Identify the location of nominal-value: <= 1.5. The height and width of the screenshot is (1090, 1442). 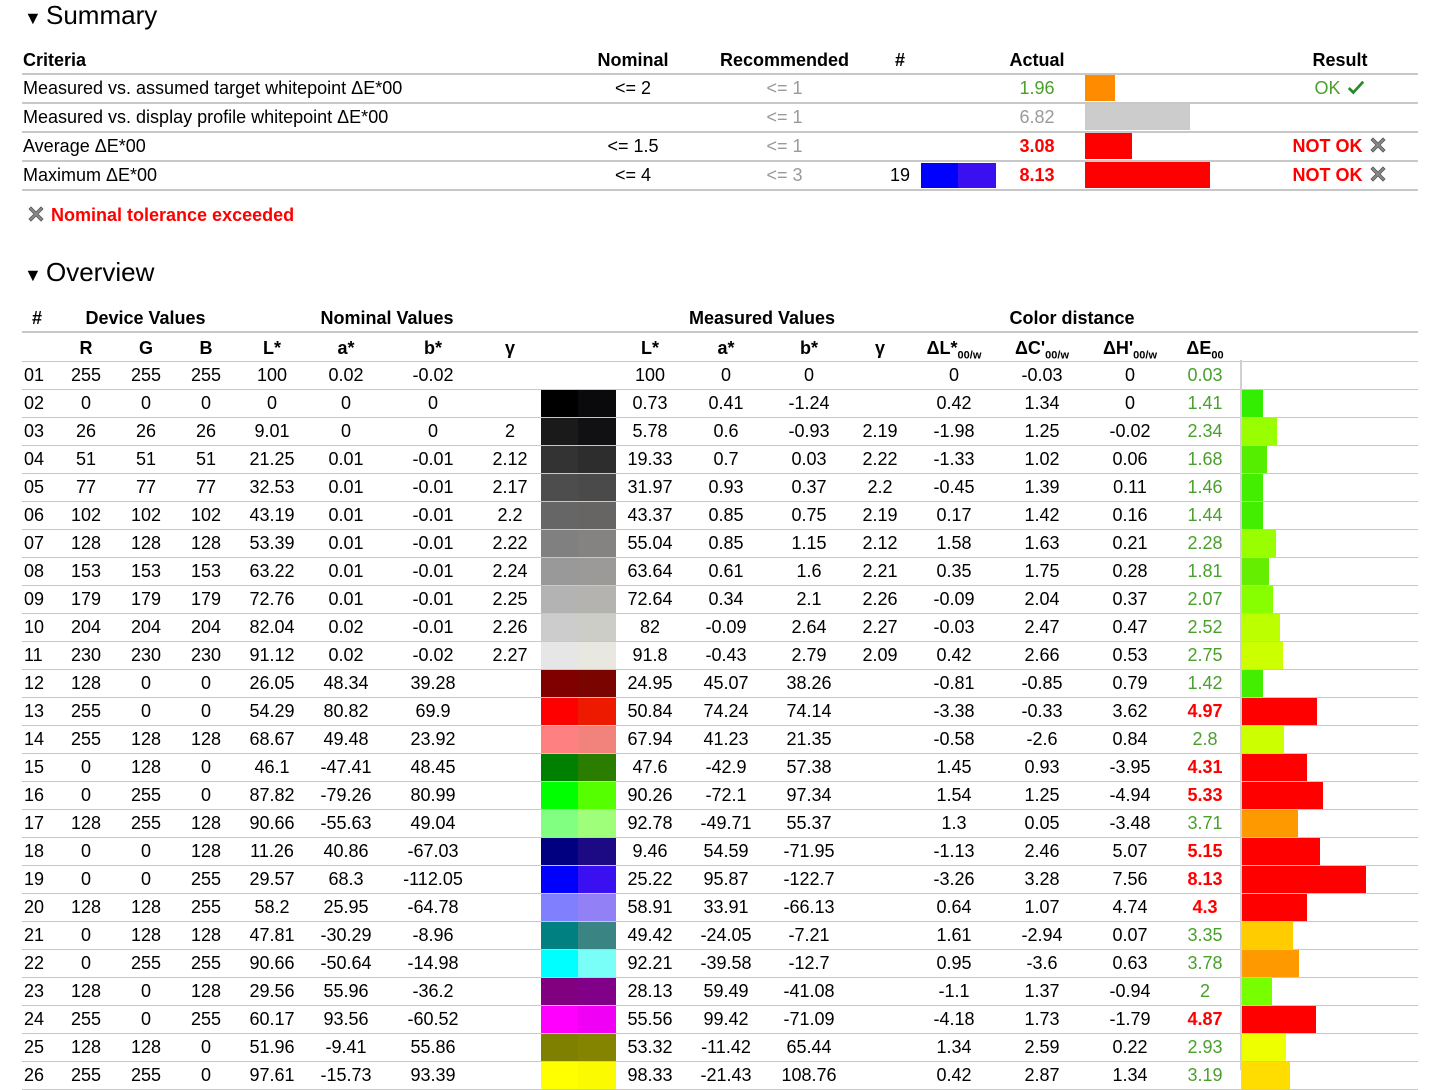
(633, 146).